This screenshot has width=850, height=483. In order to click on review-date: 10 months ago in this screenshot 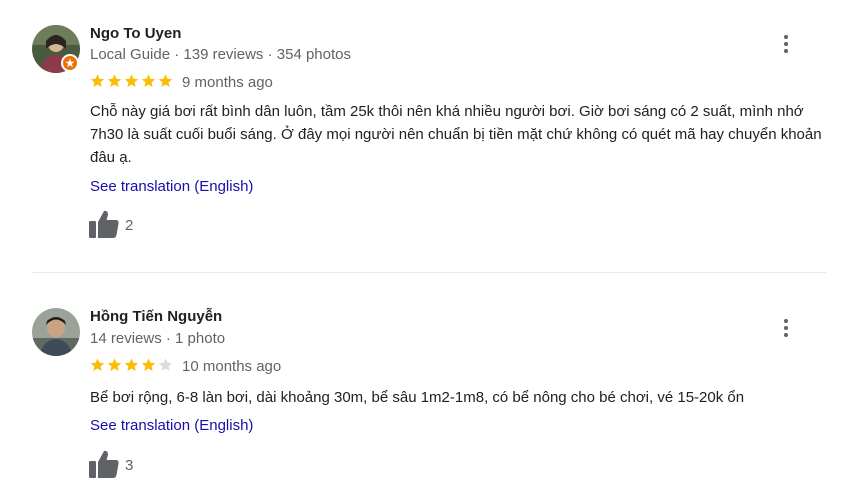, I will do `click(232, 366)`.